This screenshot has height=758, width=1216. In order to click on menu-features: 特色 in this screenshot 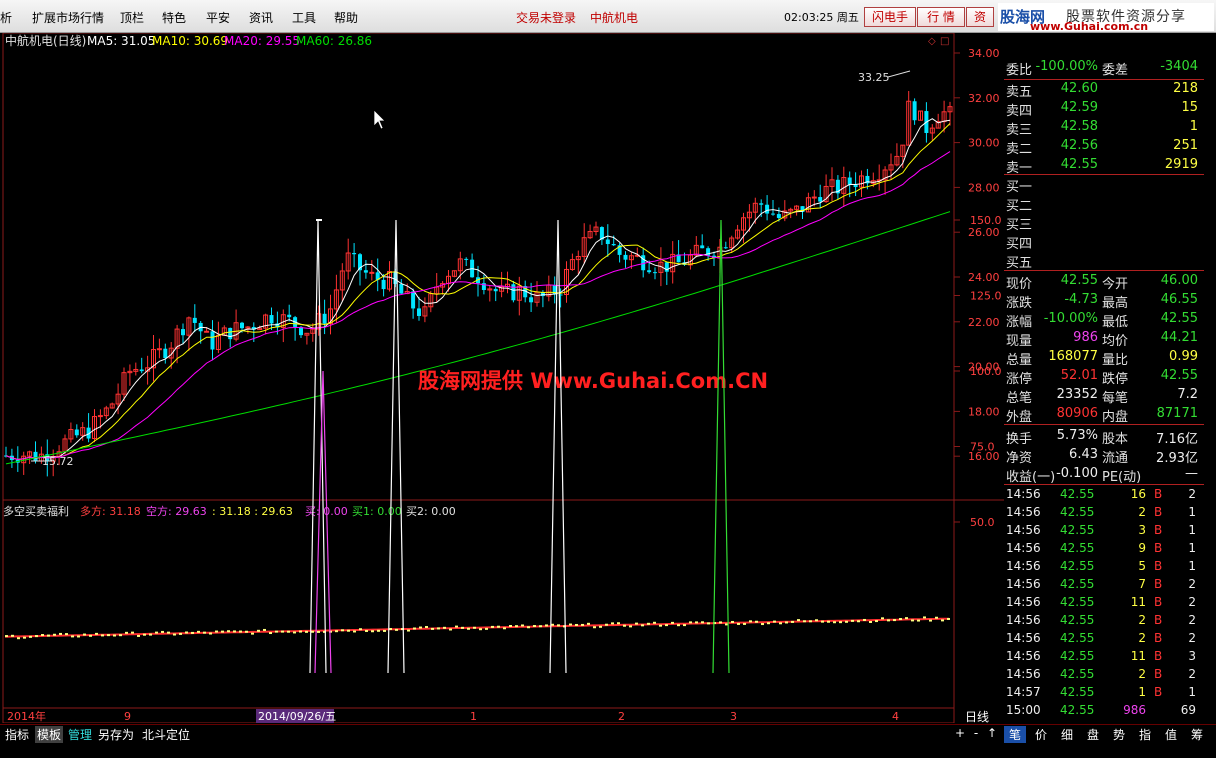, I will do `click(174, 17)`.